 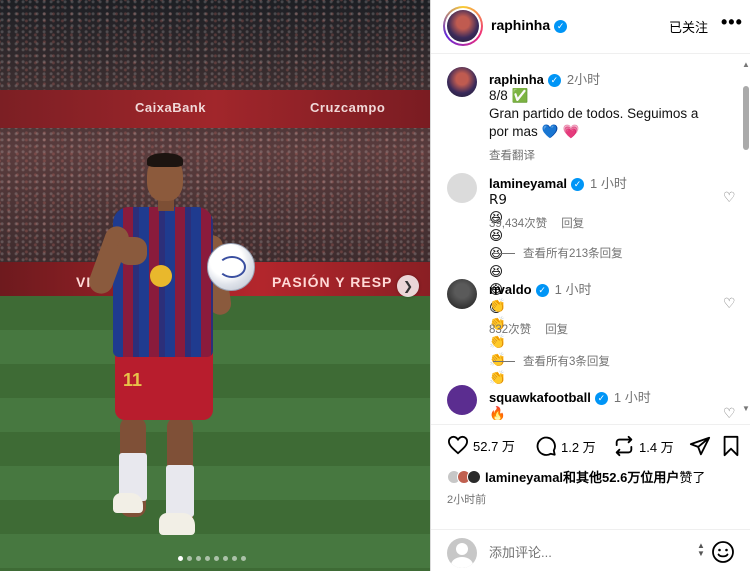 I want to click on carousel-next-button: ❯, so click(x=408, y=286).